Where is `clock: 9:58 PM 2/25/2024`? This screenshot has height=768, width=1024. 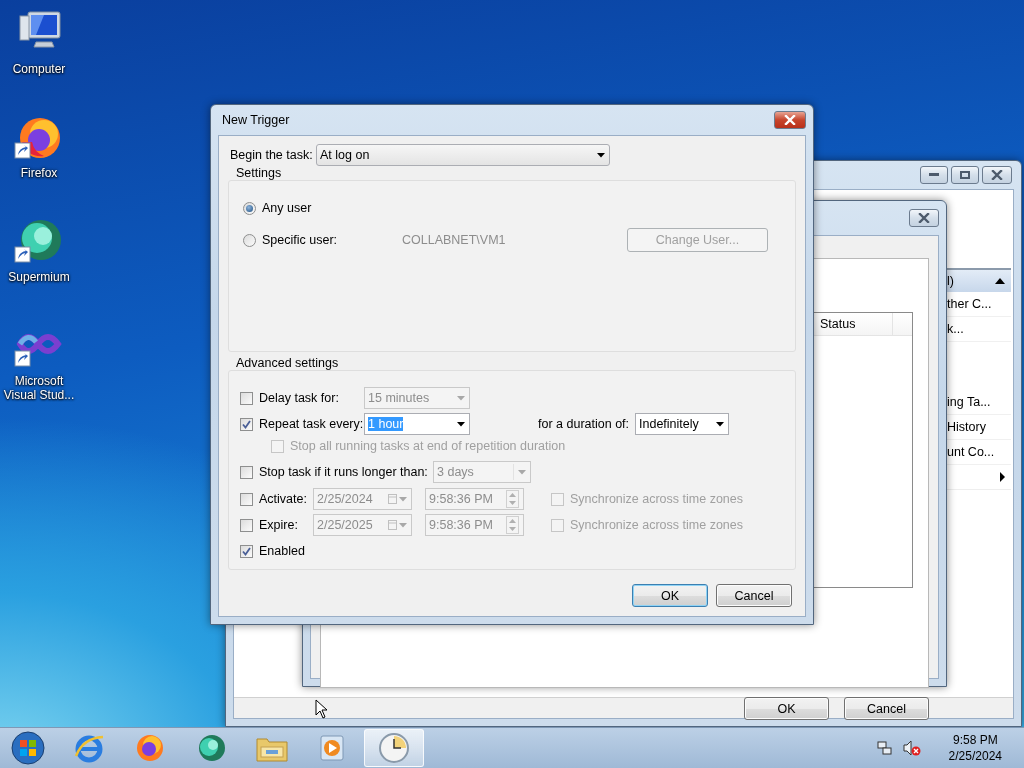 clock: 9:58 PM 2/25/2024 is located at coordinates (975, 748).